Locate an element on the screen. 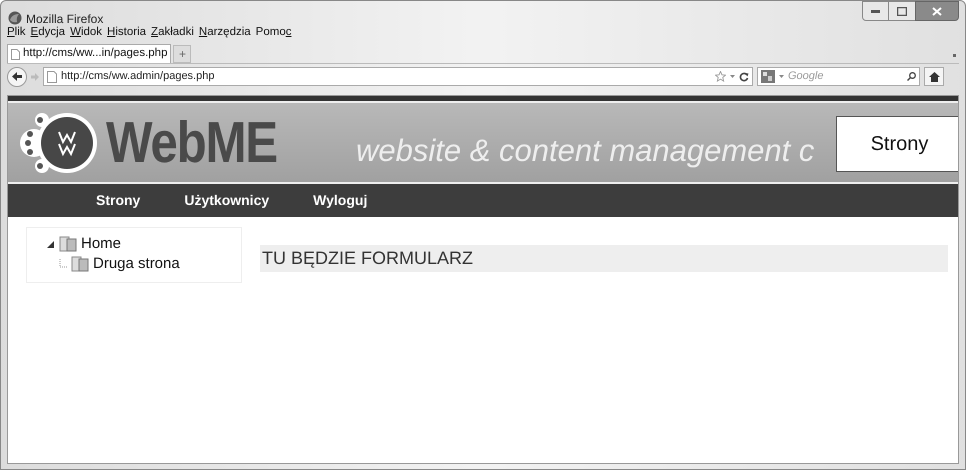 This screenshot has width=966, height=470. nav-link: Wyloguj is located at coordinates (340, 200).